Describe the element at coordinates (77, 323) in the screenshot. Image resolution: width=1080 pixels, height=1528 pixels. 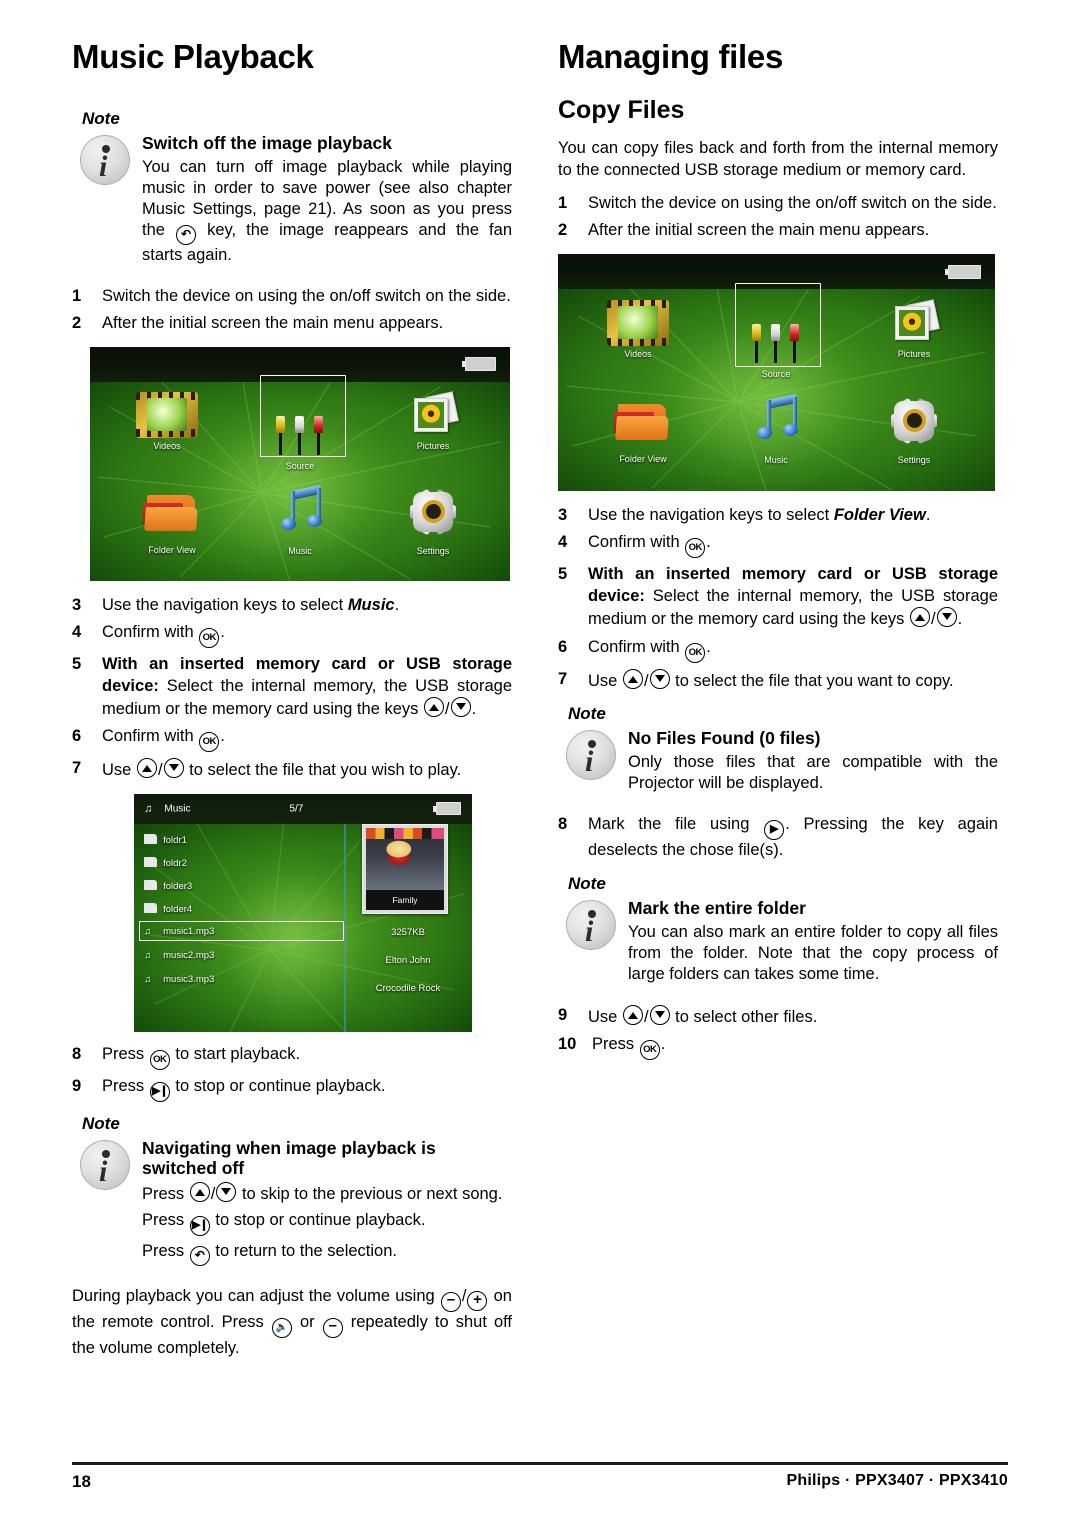
I see `step-number: 2` at that location.